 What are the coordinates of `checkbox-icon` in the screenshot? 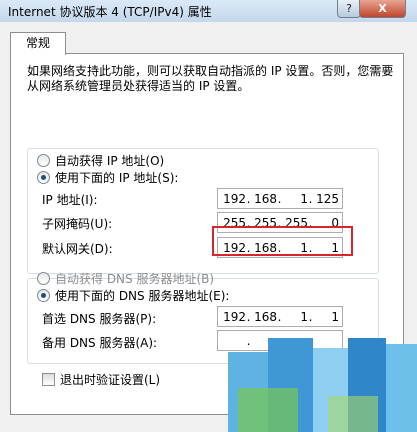 It's located at (48, 379).